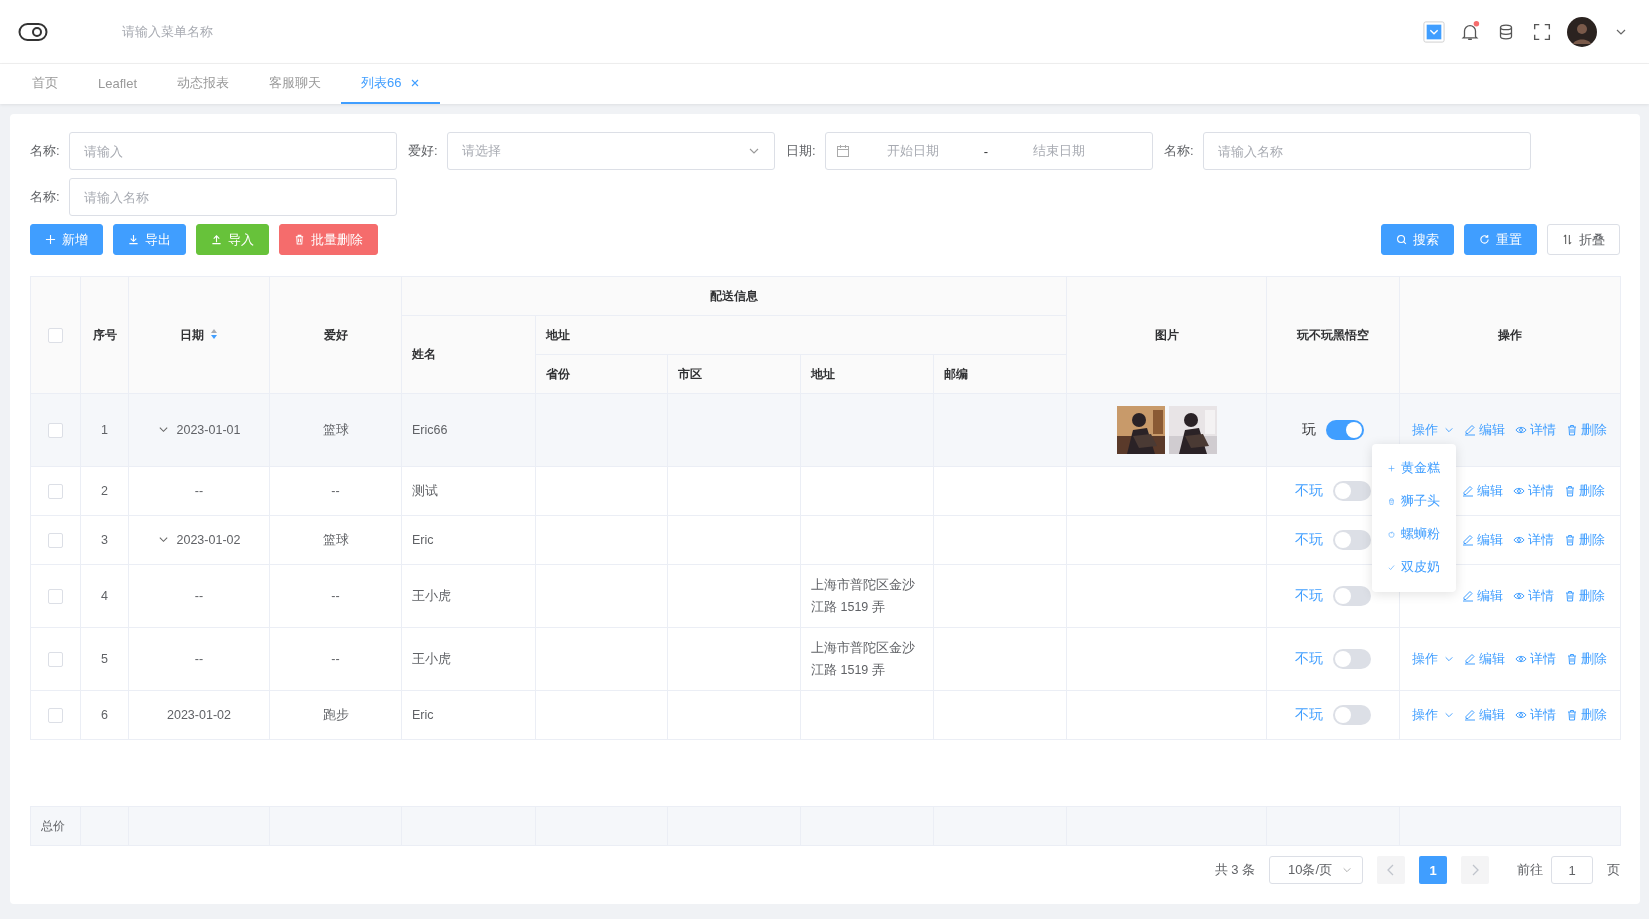  Describe the element at coordinates (1433, 870) in the screenshot. I see `page-button: 1` at that location.